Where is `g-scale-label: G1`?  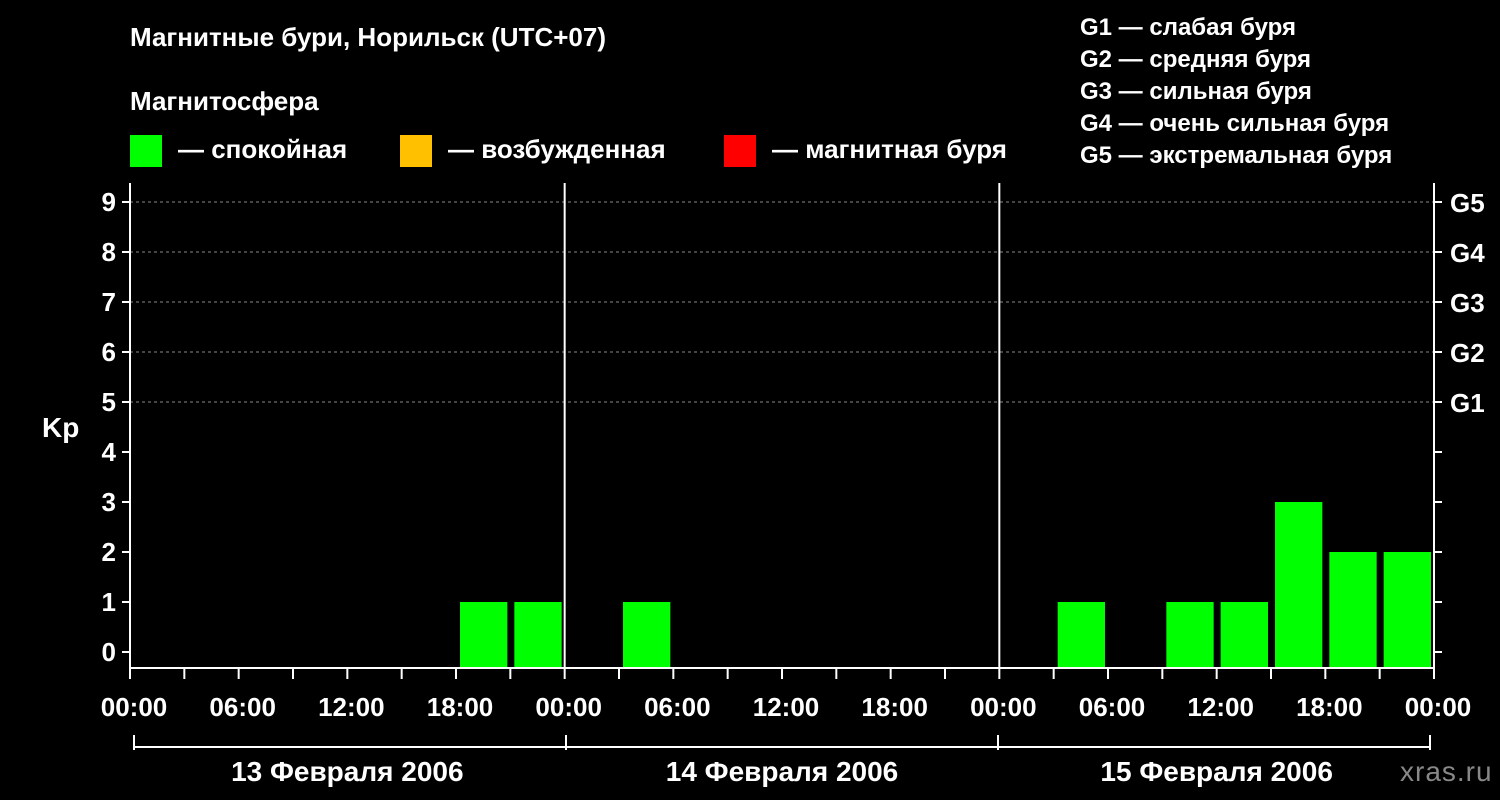 g-scale-label: G1 is located at coordinates (1467, 403).